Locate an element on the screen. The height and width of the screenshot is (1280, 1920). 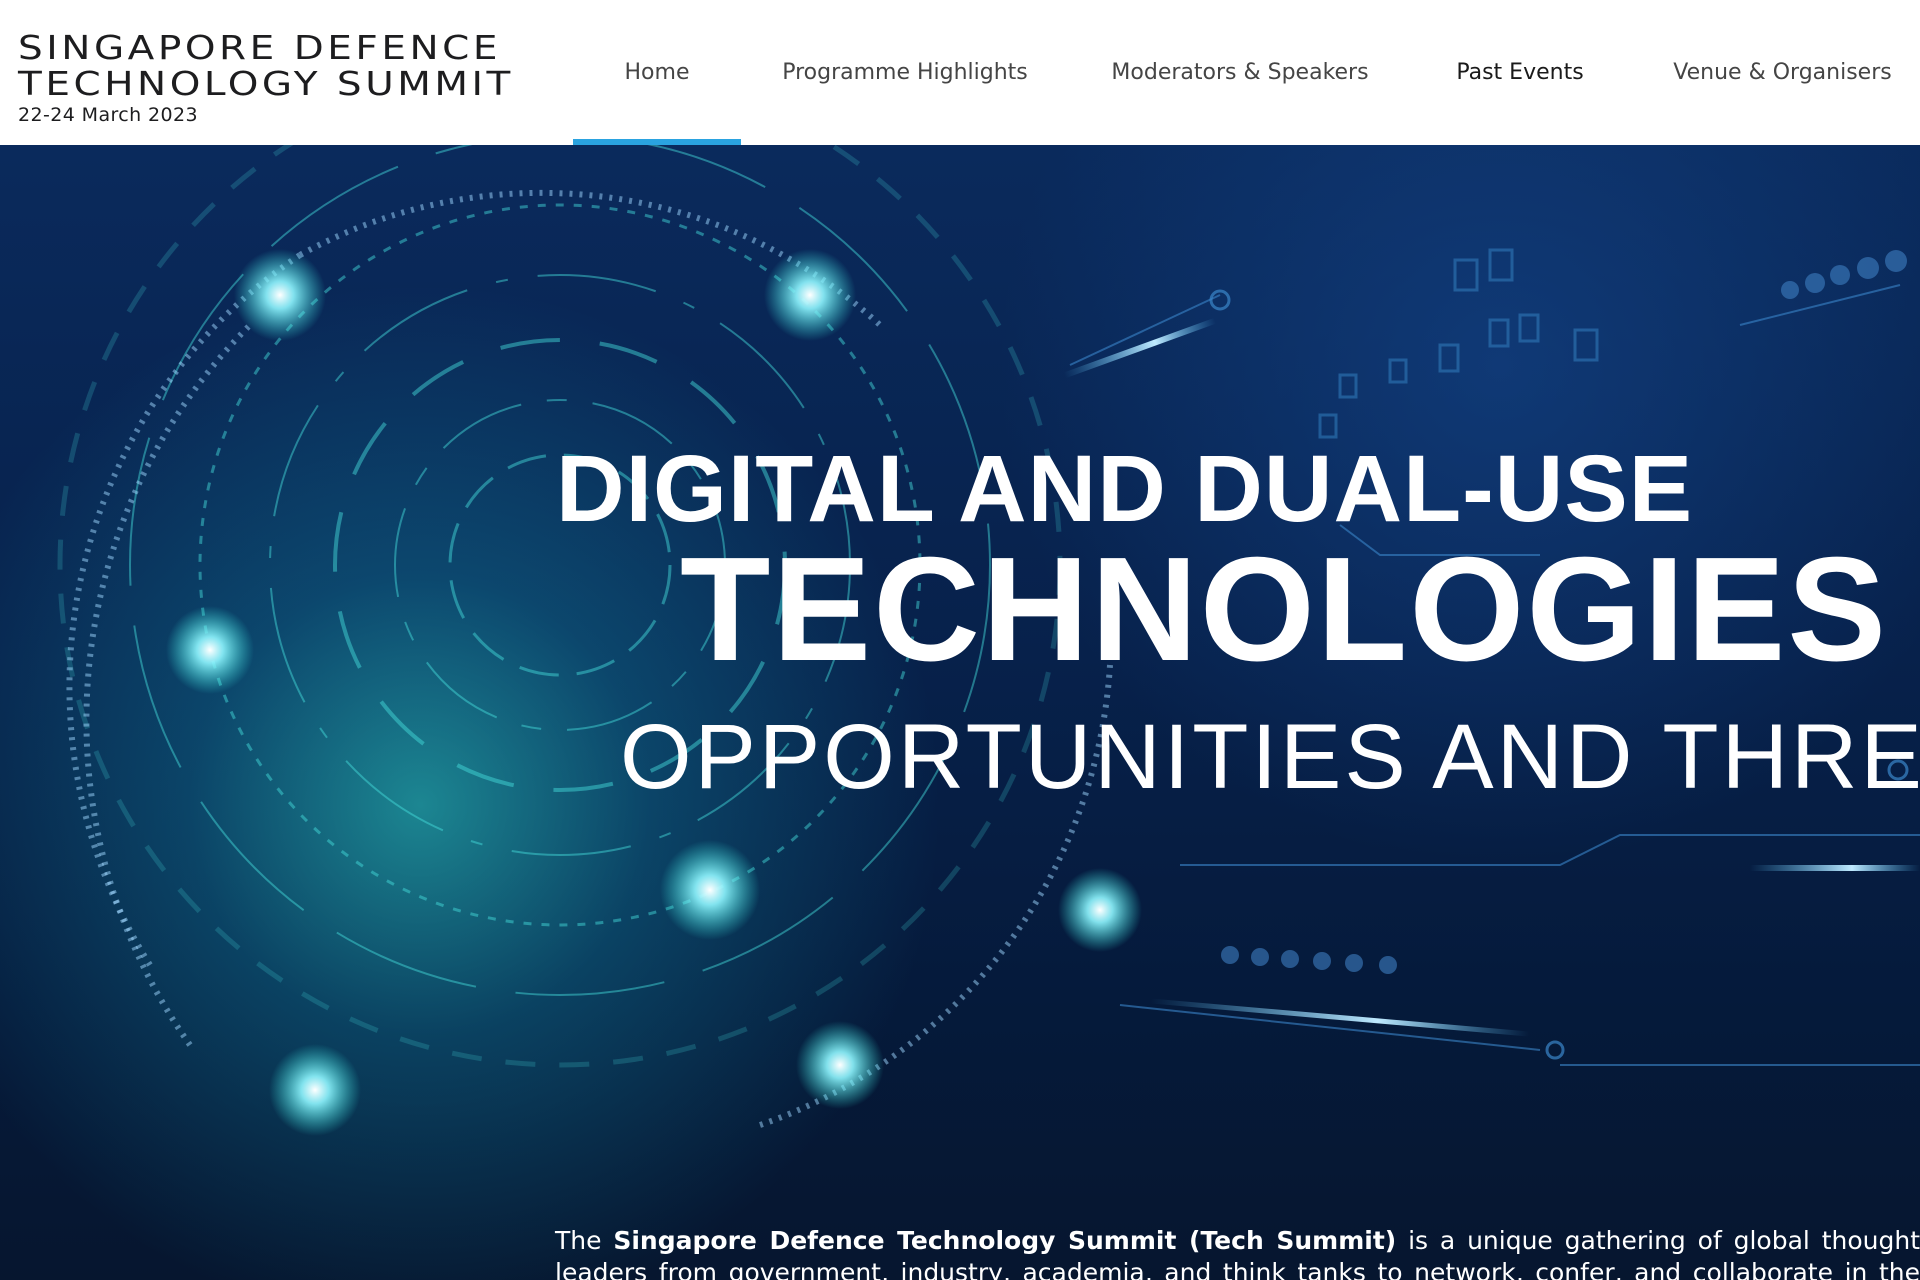
event-date: 22-24 March 2023 is located at coordinates (108, 115).